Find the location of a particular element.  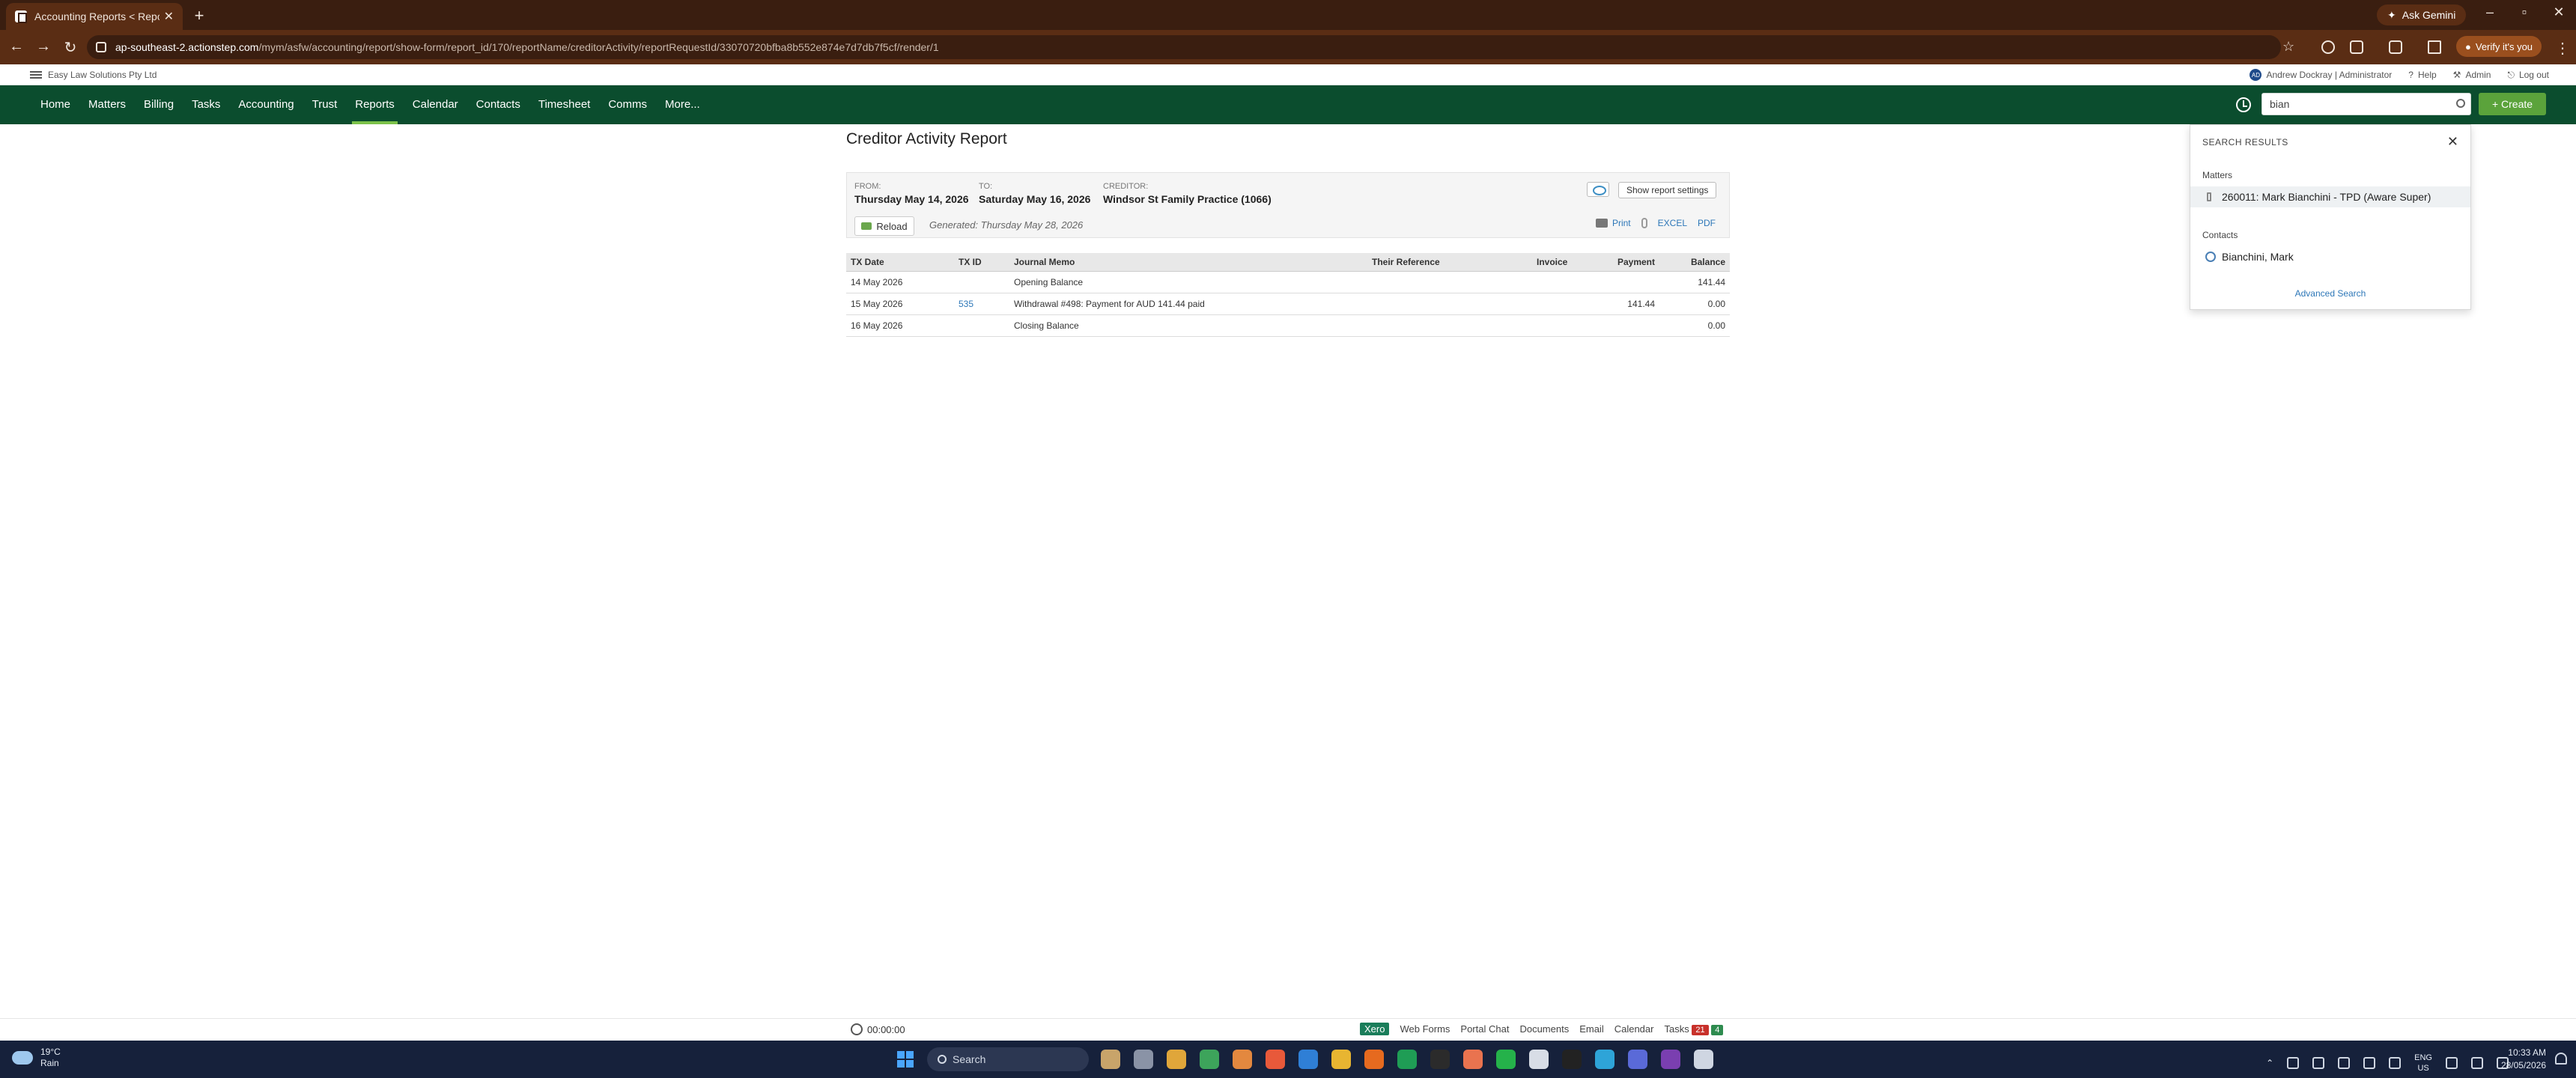

whatsapp-icon is located at coordinates (1506, 1059).